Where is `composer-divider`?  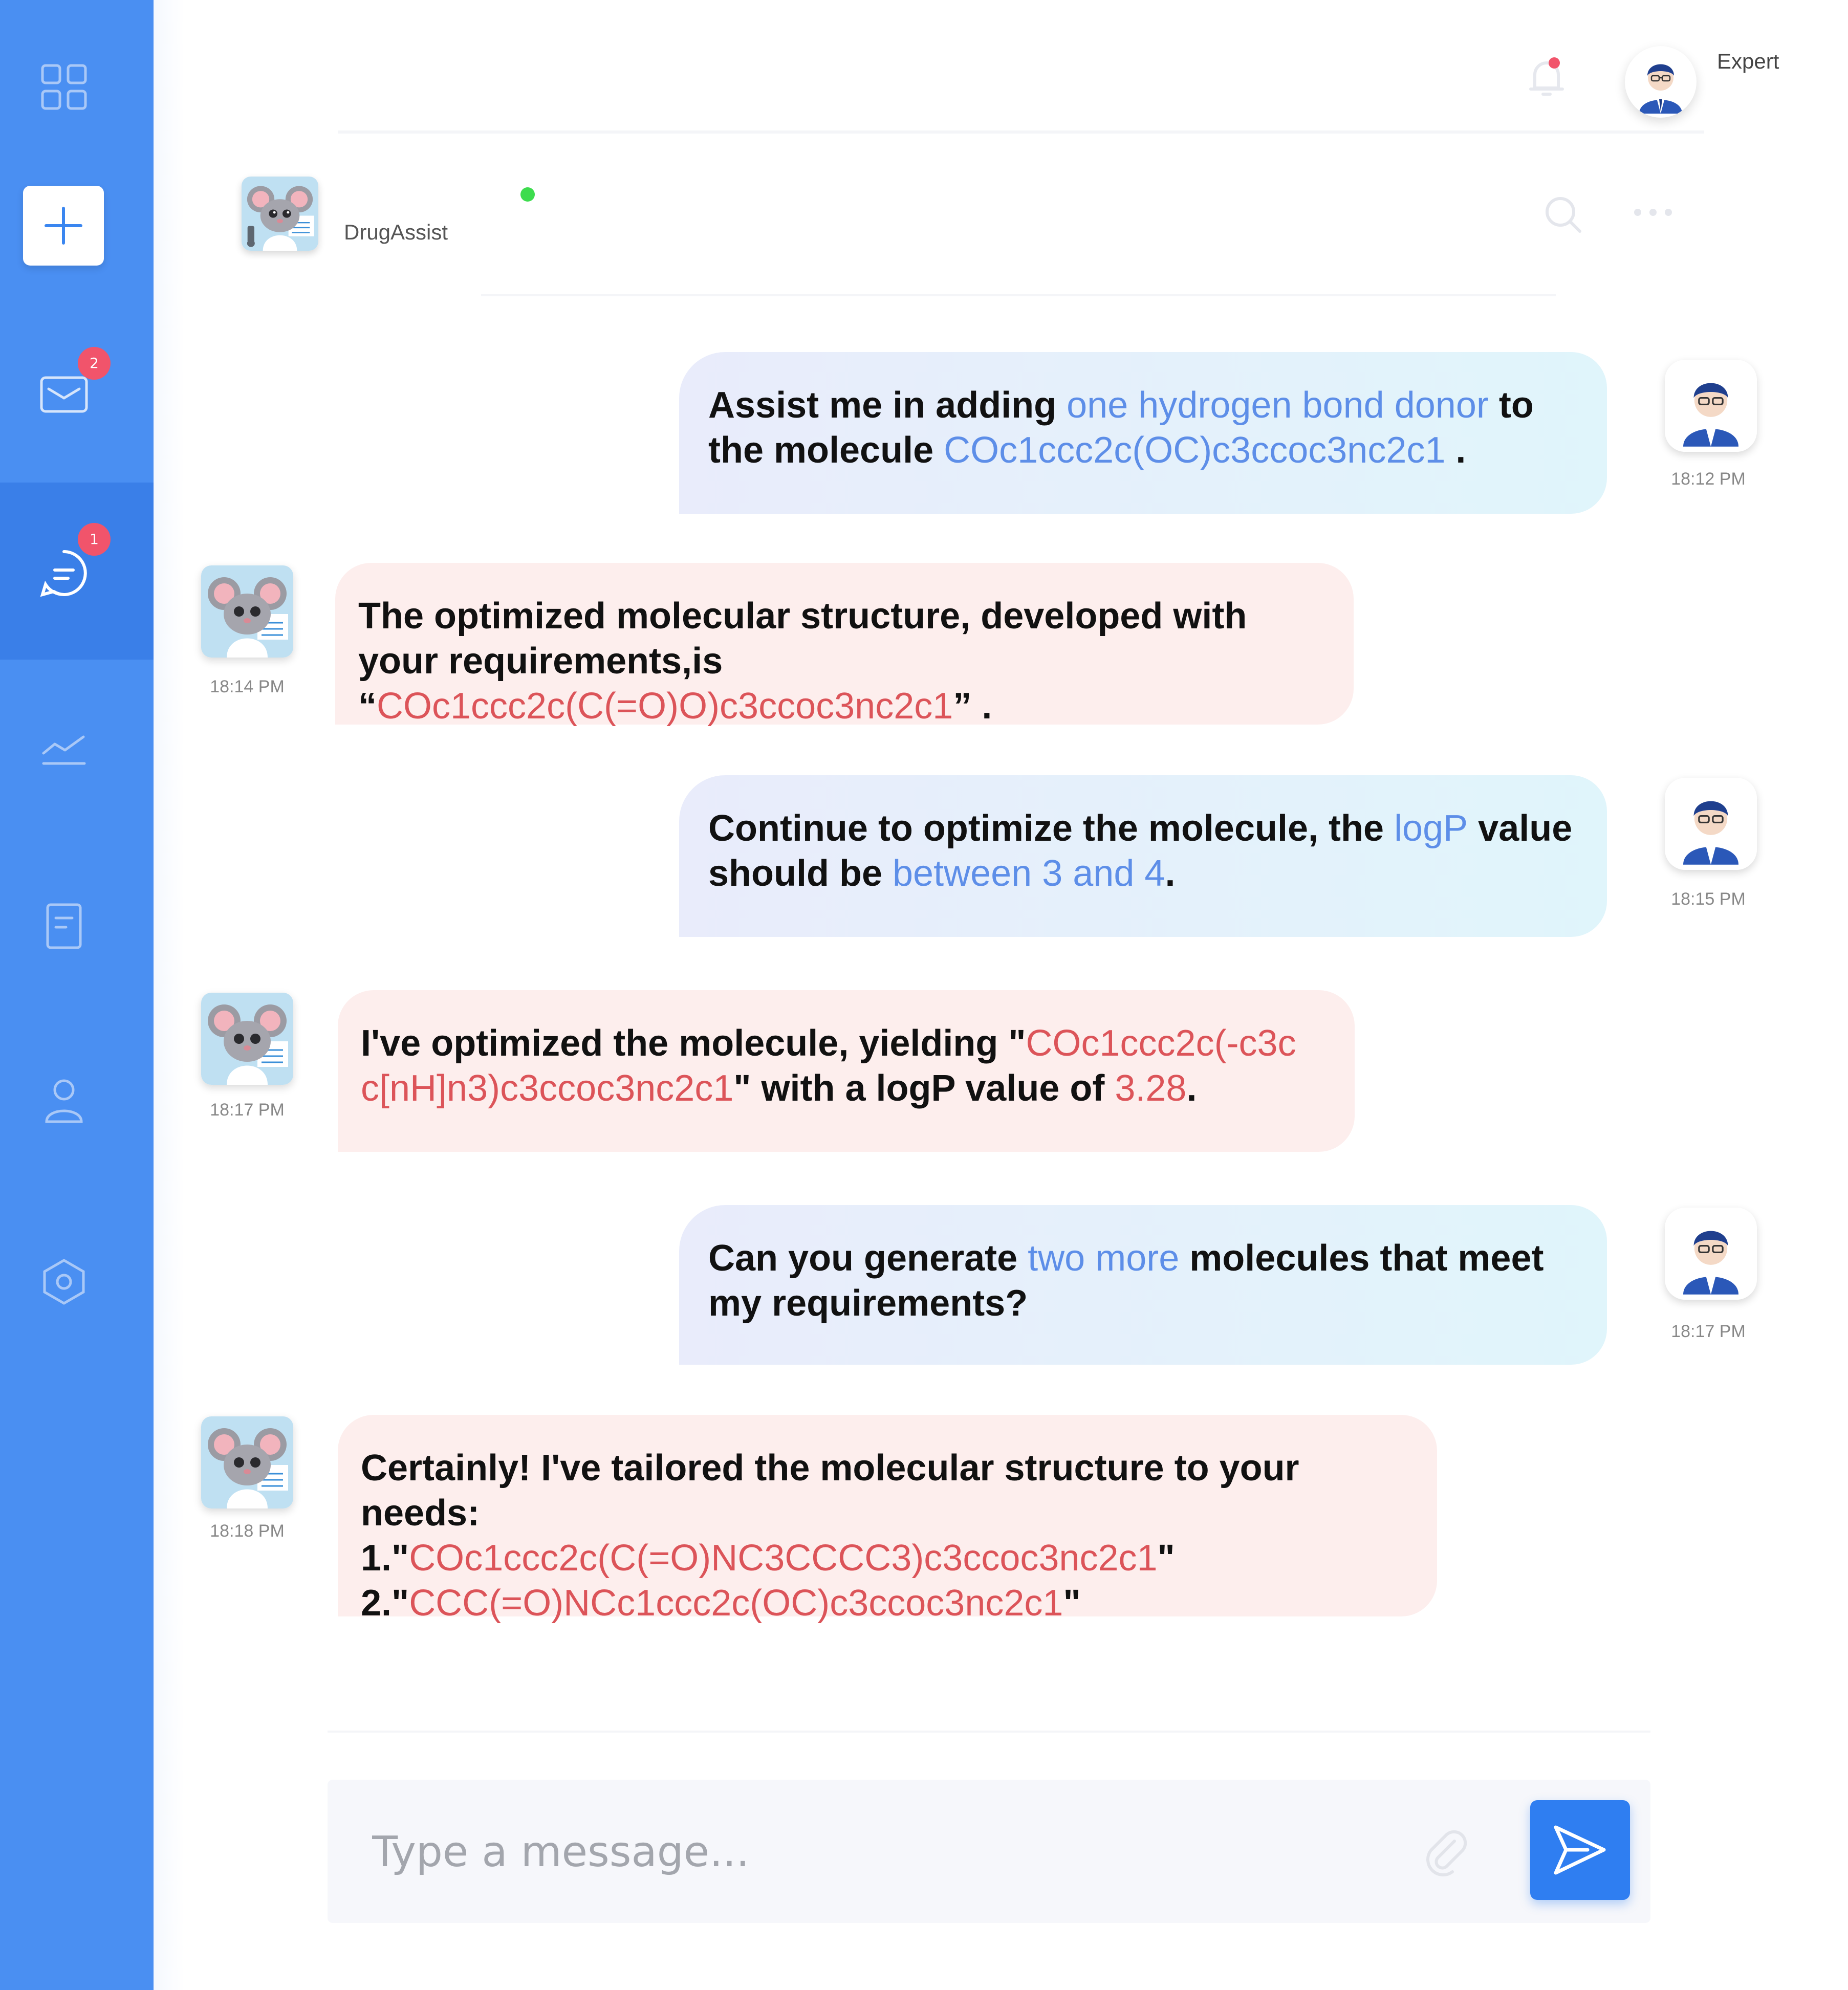
composer-divider is located at coordinates (989, 1732).